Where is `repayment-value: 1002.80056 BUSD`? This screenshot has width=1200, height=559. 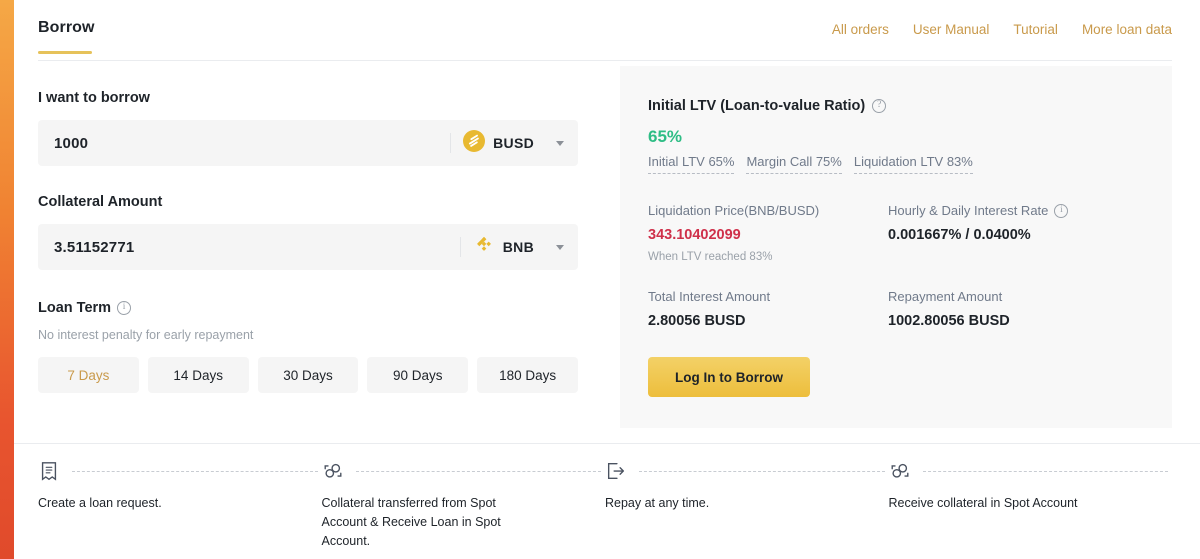
repayment-value: 1002.80056 BUSD is located at coordinates (949, 321).